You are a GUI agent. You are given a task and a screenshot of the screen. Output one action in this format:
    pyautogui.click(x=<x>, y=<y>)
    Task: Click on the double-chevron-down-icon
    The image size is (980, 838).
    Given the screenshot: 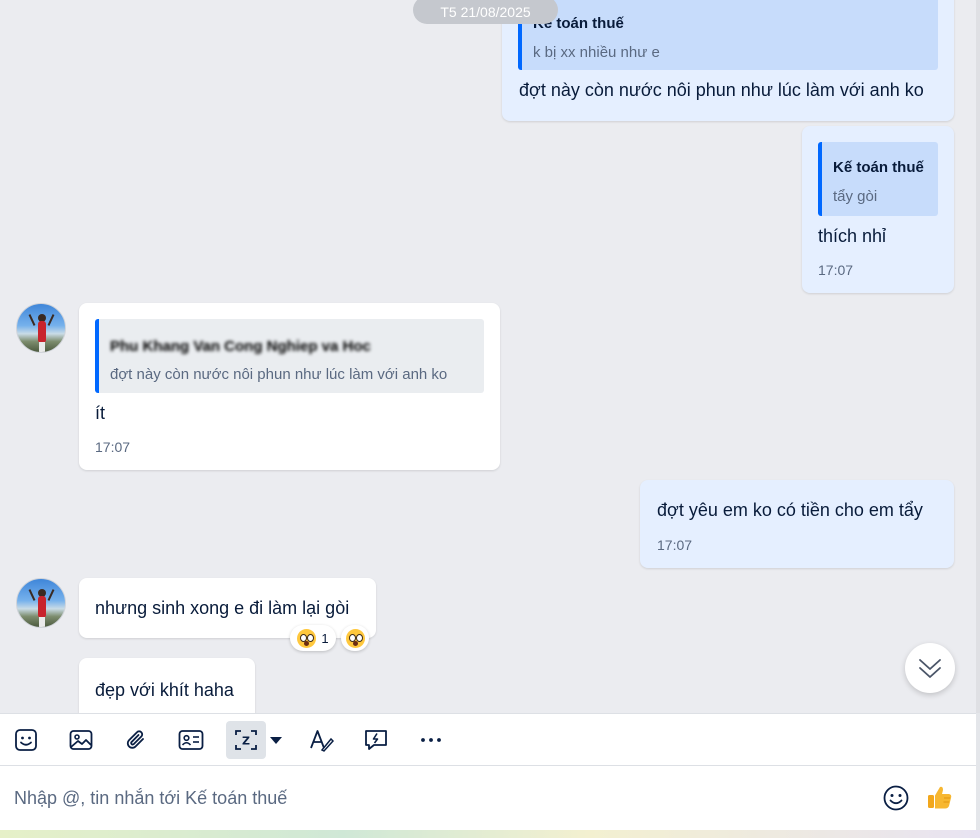 What is the action you would take?
    pyautogui.click(x=930, y=668)
    